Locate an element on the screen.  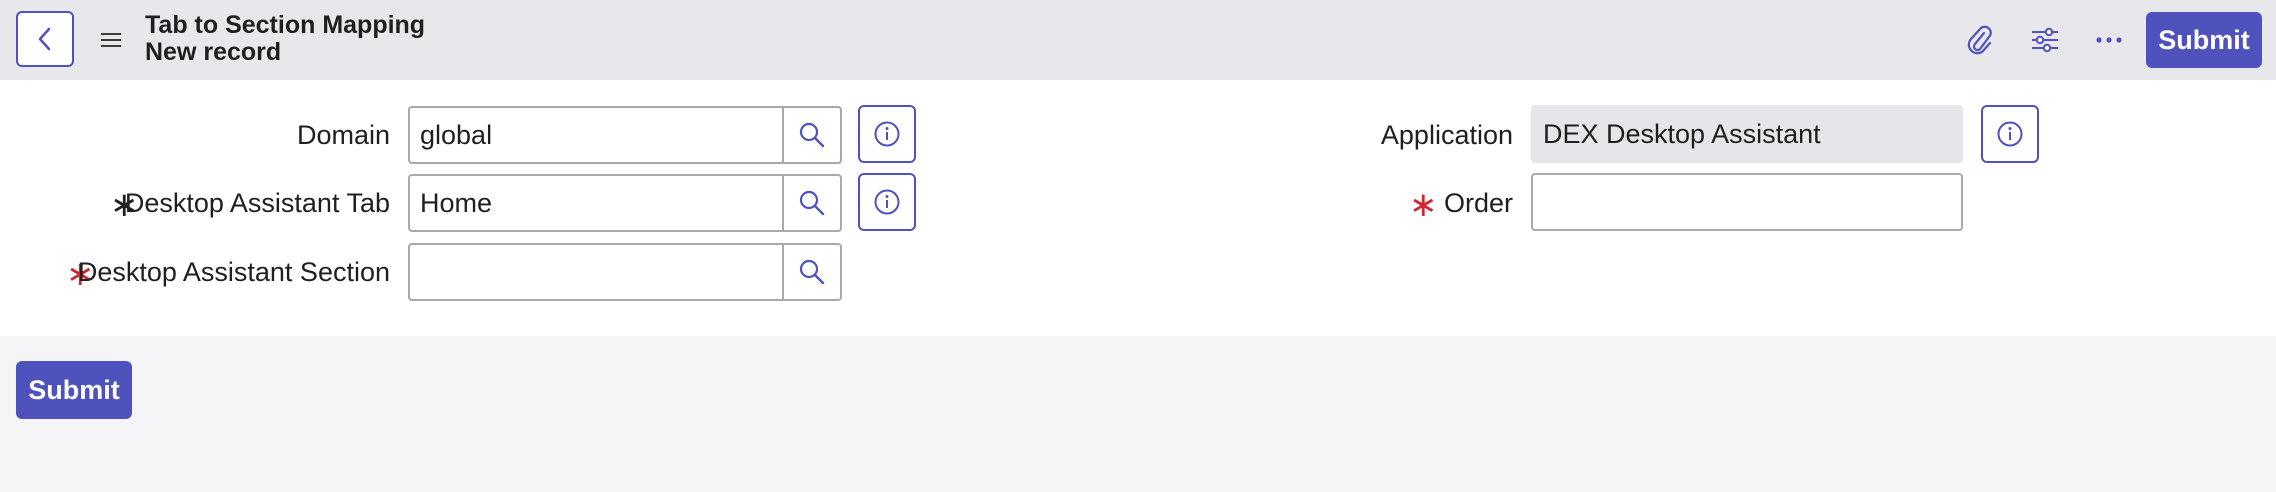
order-label: Order is located at coordinates (1478, 203).